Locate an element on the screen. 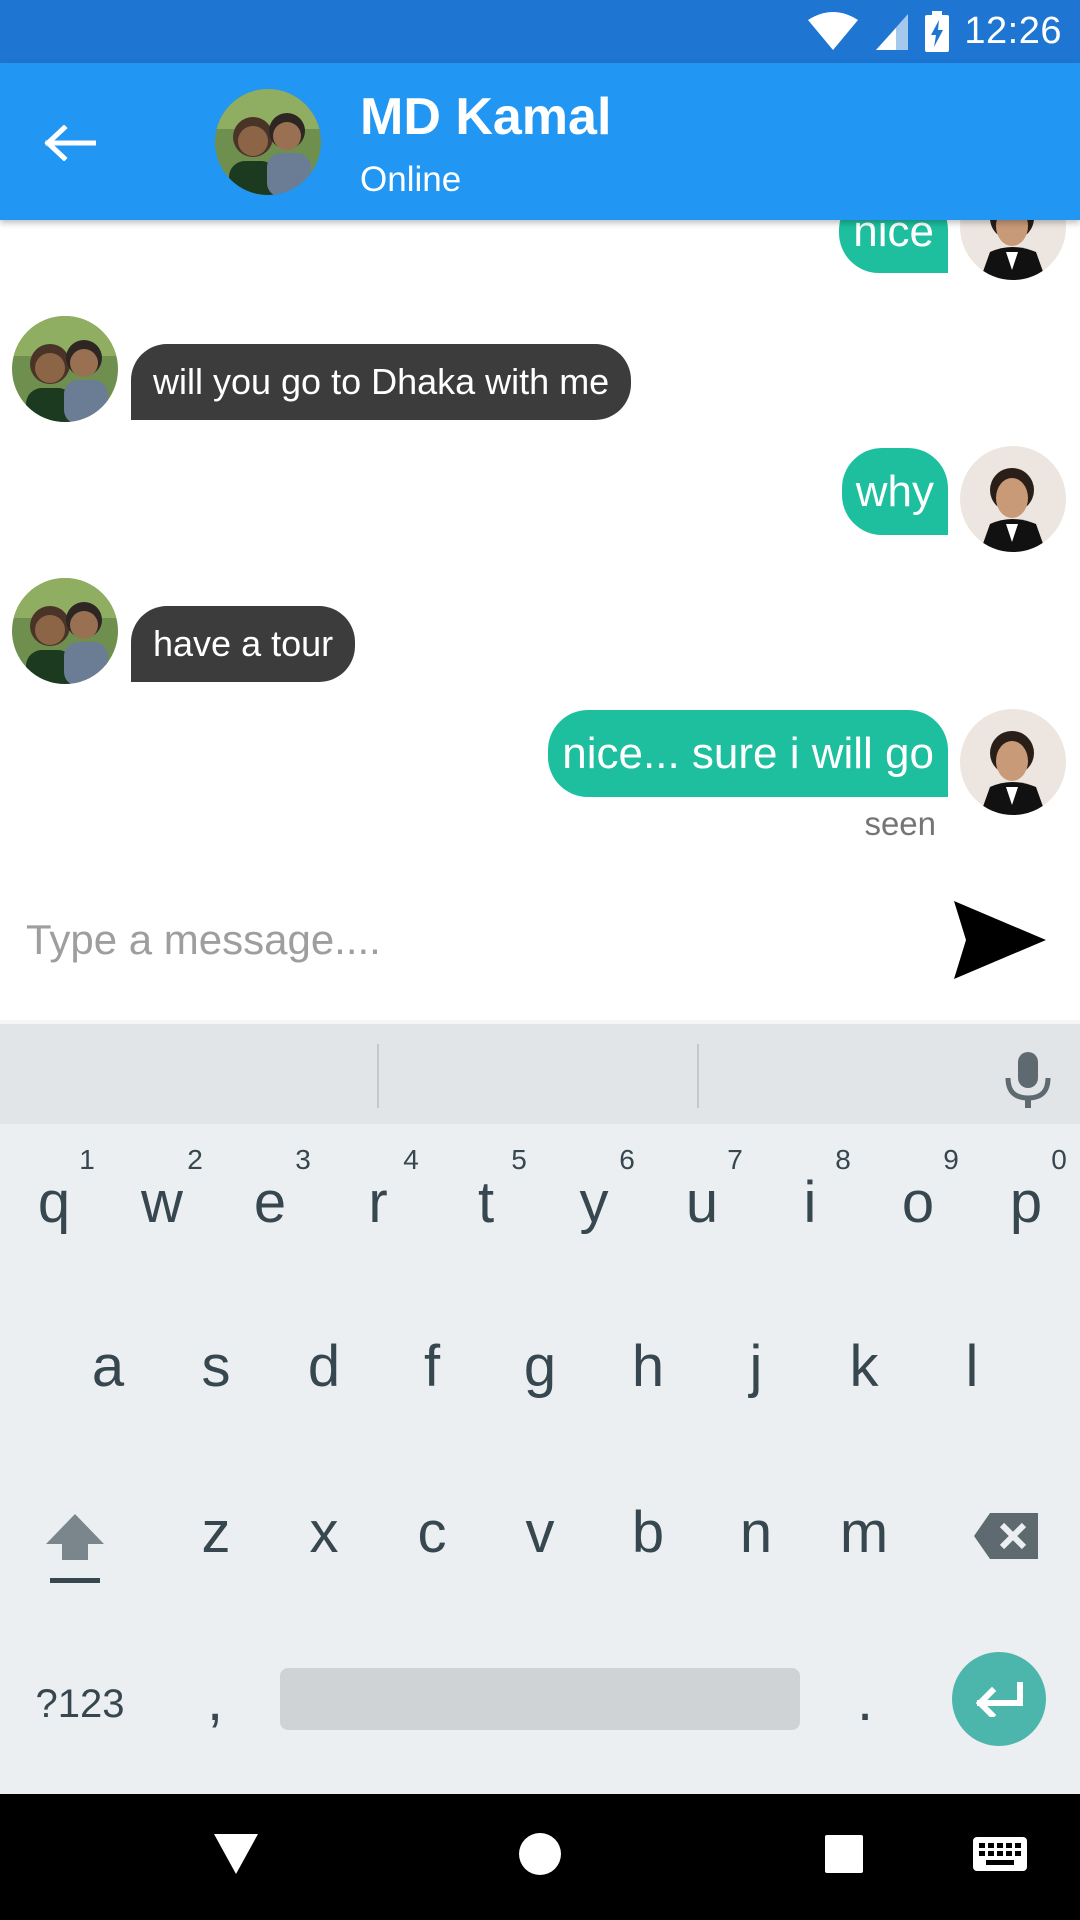 Image resolution: width=1080 pixels, height=1920 pixels. backspace-key is located at coordinates (1006, 1536).